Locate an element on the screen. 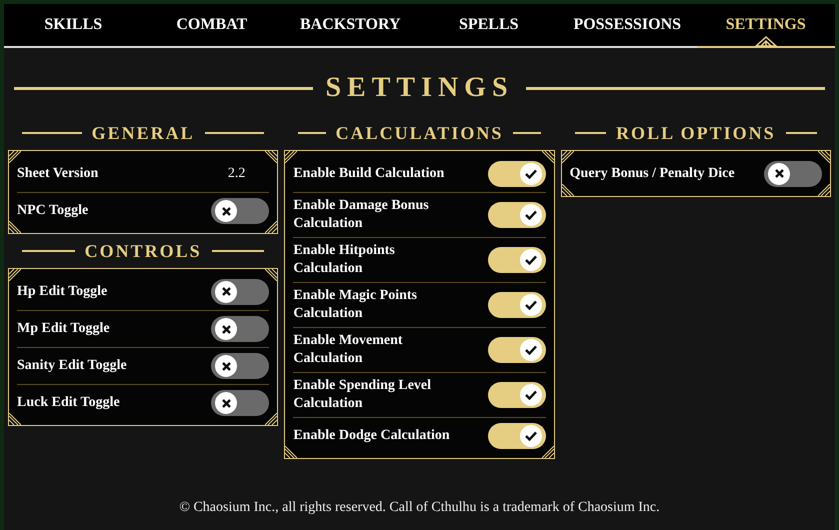 The width and height of the screenshot is (839, 530). section-title: CALCULATIONS is located at coordinates (420, 133).